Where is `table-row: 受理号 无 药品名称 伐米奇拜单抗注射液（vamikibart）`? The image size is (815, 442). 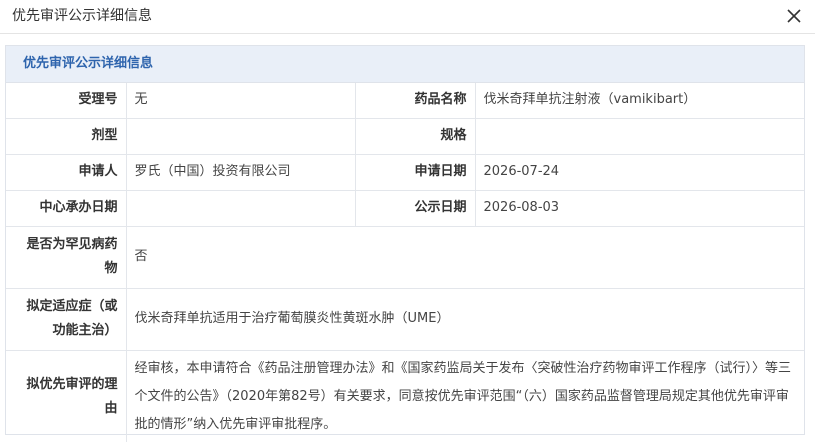 table-row: 受理号 无 药品名称 伐米奇拜单抗注射液（vamikibart） is located at coordinates (405, 101).